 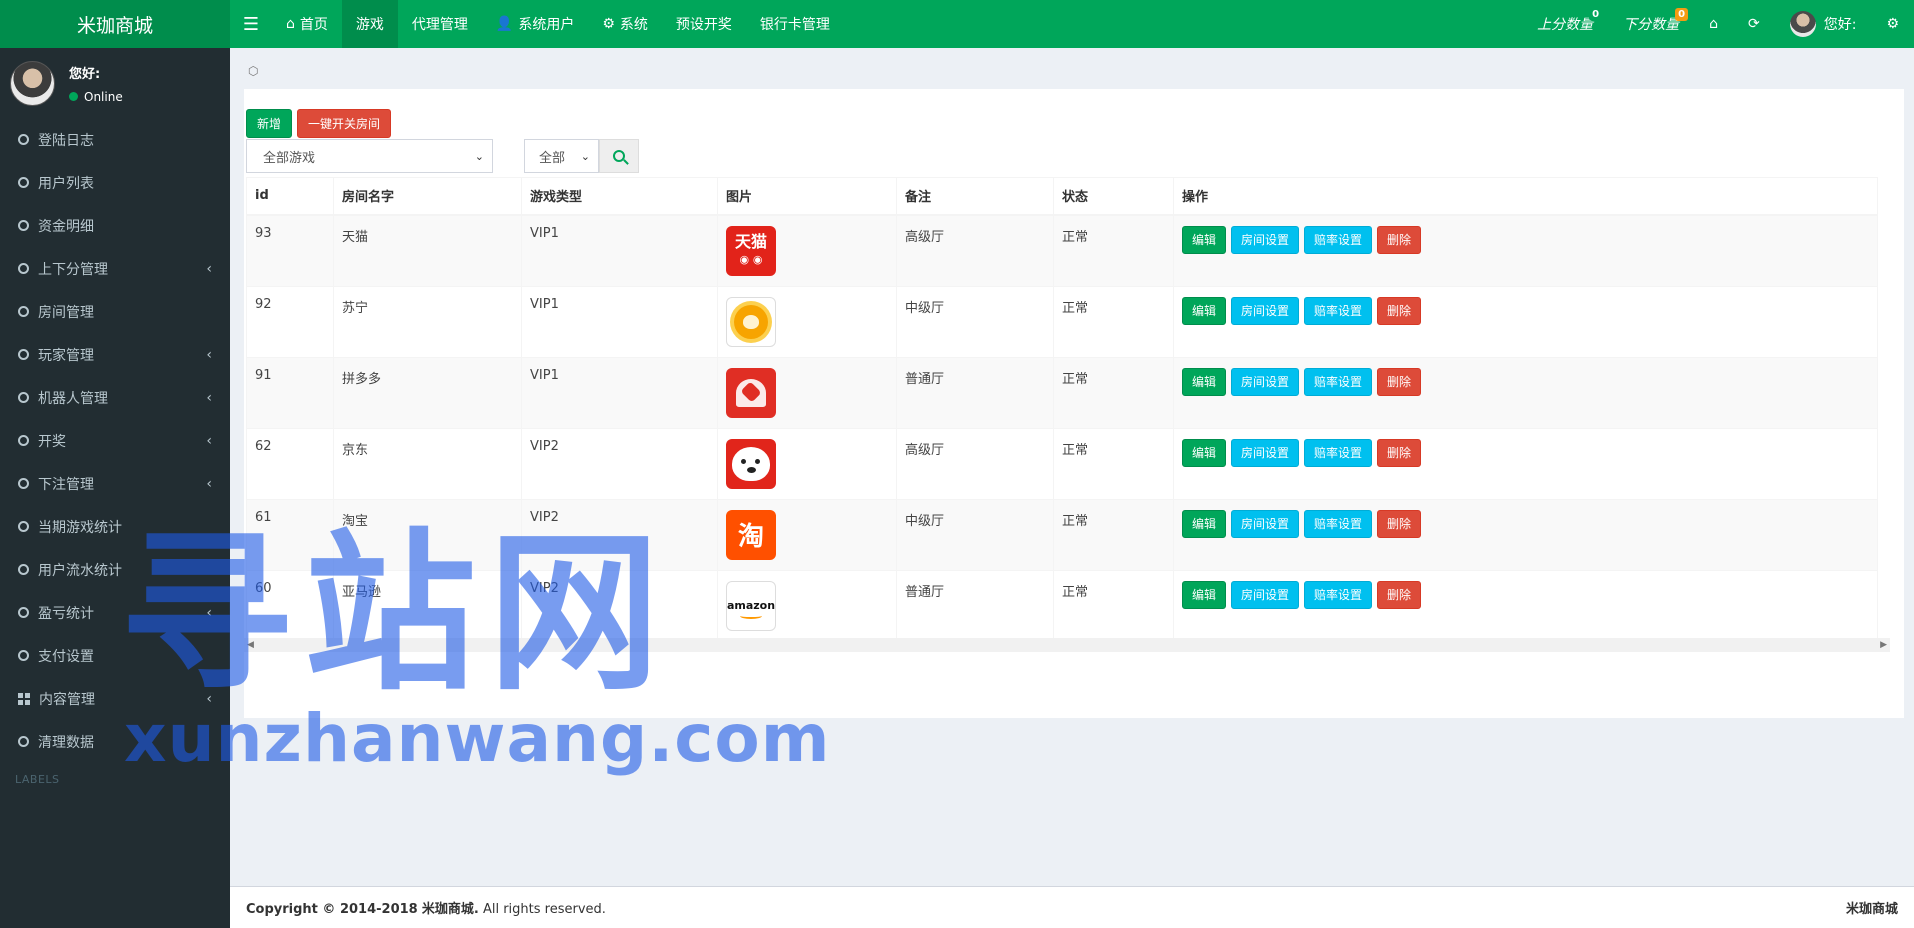 What do you see at coordinates (704, 24) in the screenshot?
I see `nav-preset-draw: 预设开奖` at bounding box center [704, 24].